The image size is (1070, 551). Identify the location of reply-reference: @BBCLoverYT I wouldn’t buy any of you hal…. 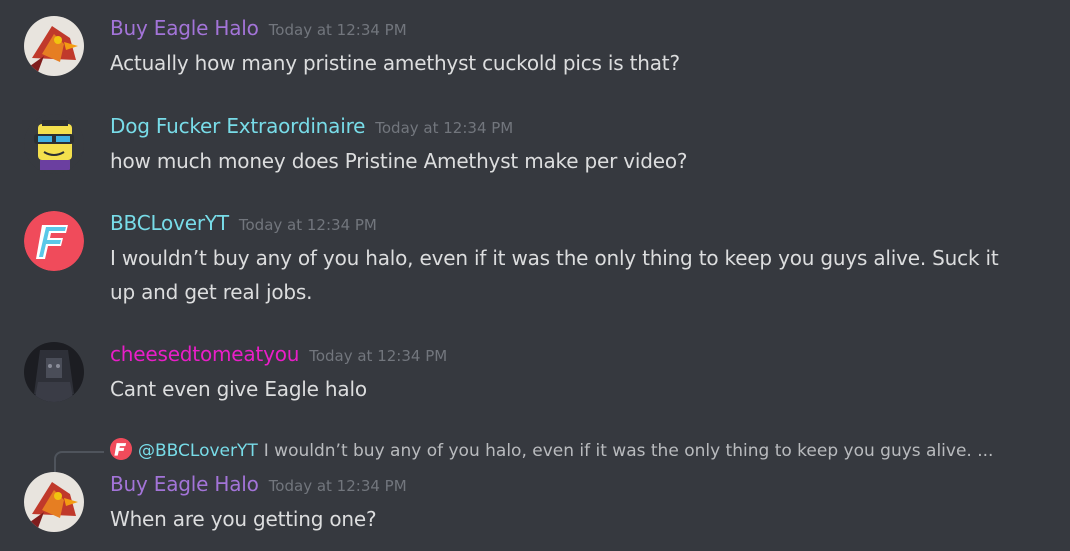
(551, 449).